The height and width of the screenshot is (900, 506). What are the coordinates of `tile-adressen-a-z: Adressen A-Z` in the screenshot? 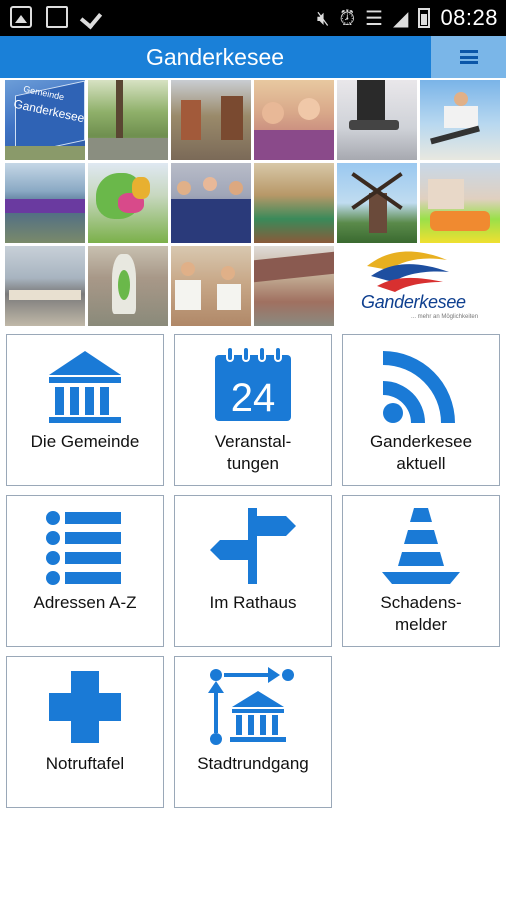 It's located at (85, 571).